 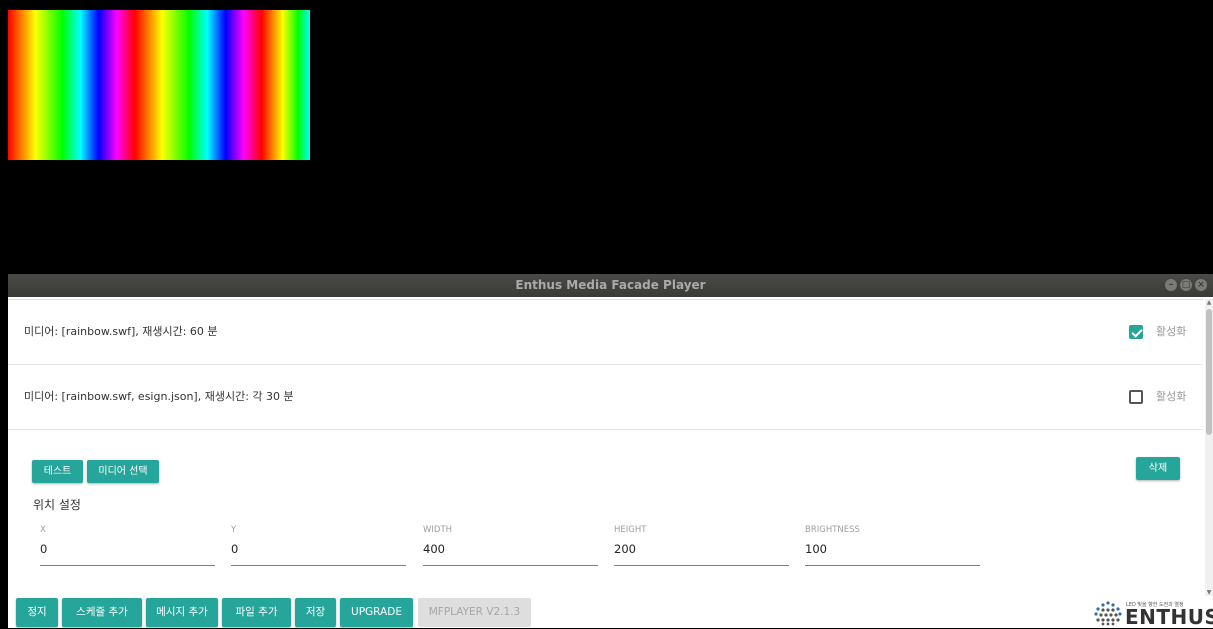 What do you see at coordinates (510, 551) in the screenshot?
I see `width-input: 400` at bounding box center [510, 551].